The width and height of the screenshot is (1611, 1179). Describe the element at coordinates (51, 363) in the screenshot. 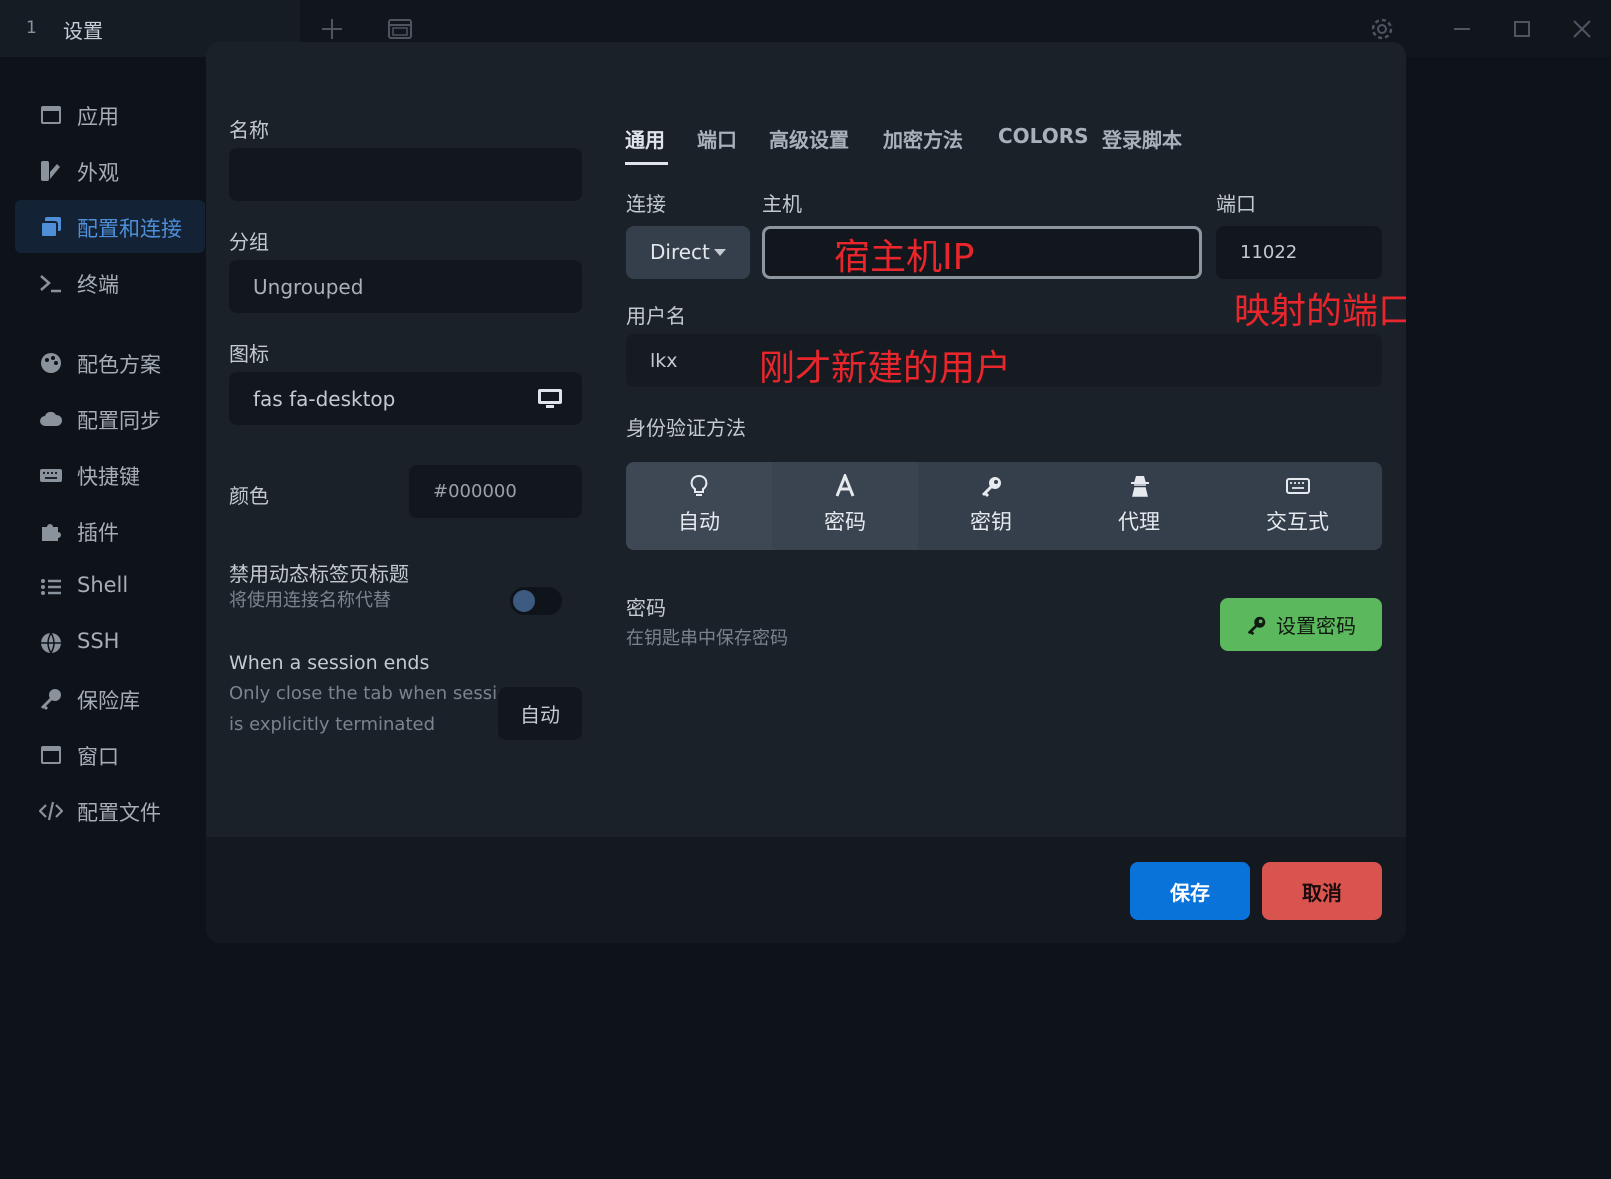

I see `palette-icon` at that location.